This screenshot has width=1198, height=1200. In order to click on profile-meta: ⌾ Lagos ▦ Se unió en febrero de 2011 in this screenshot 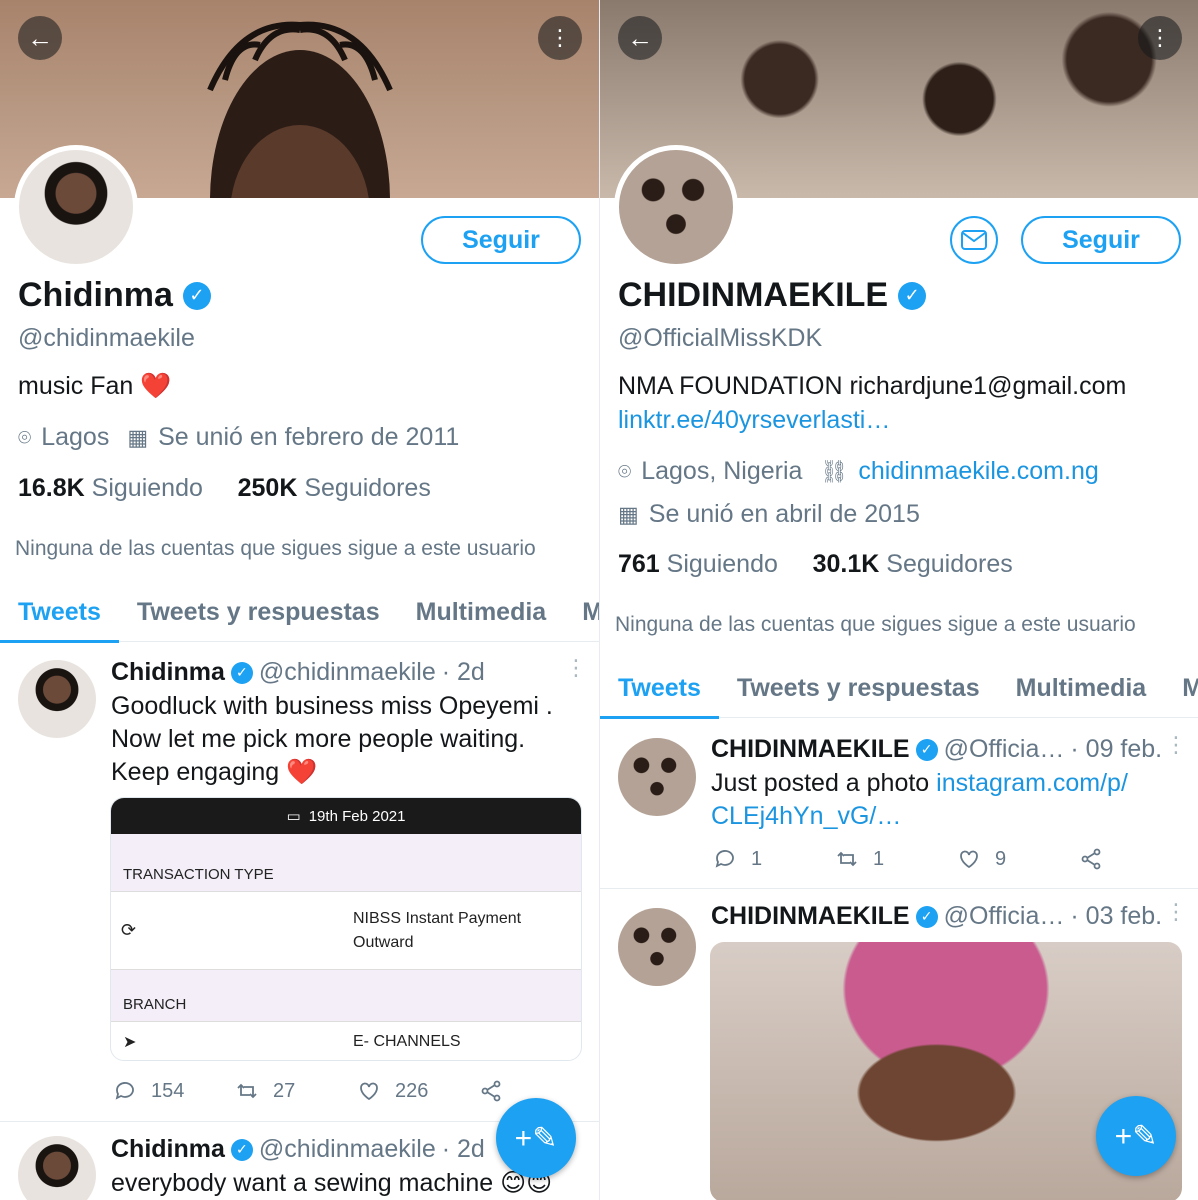, I will do `click(238, 437)`.